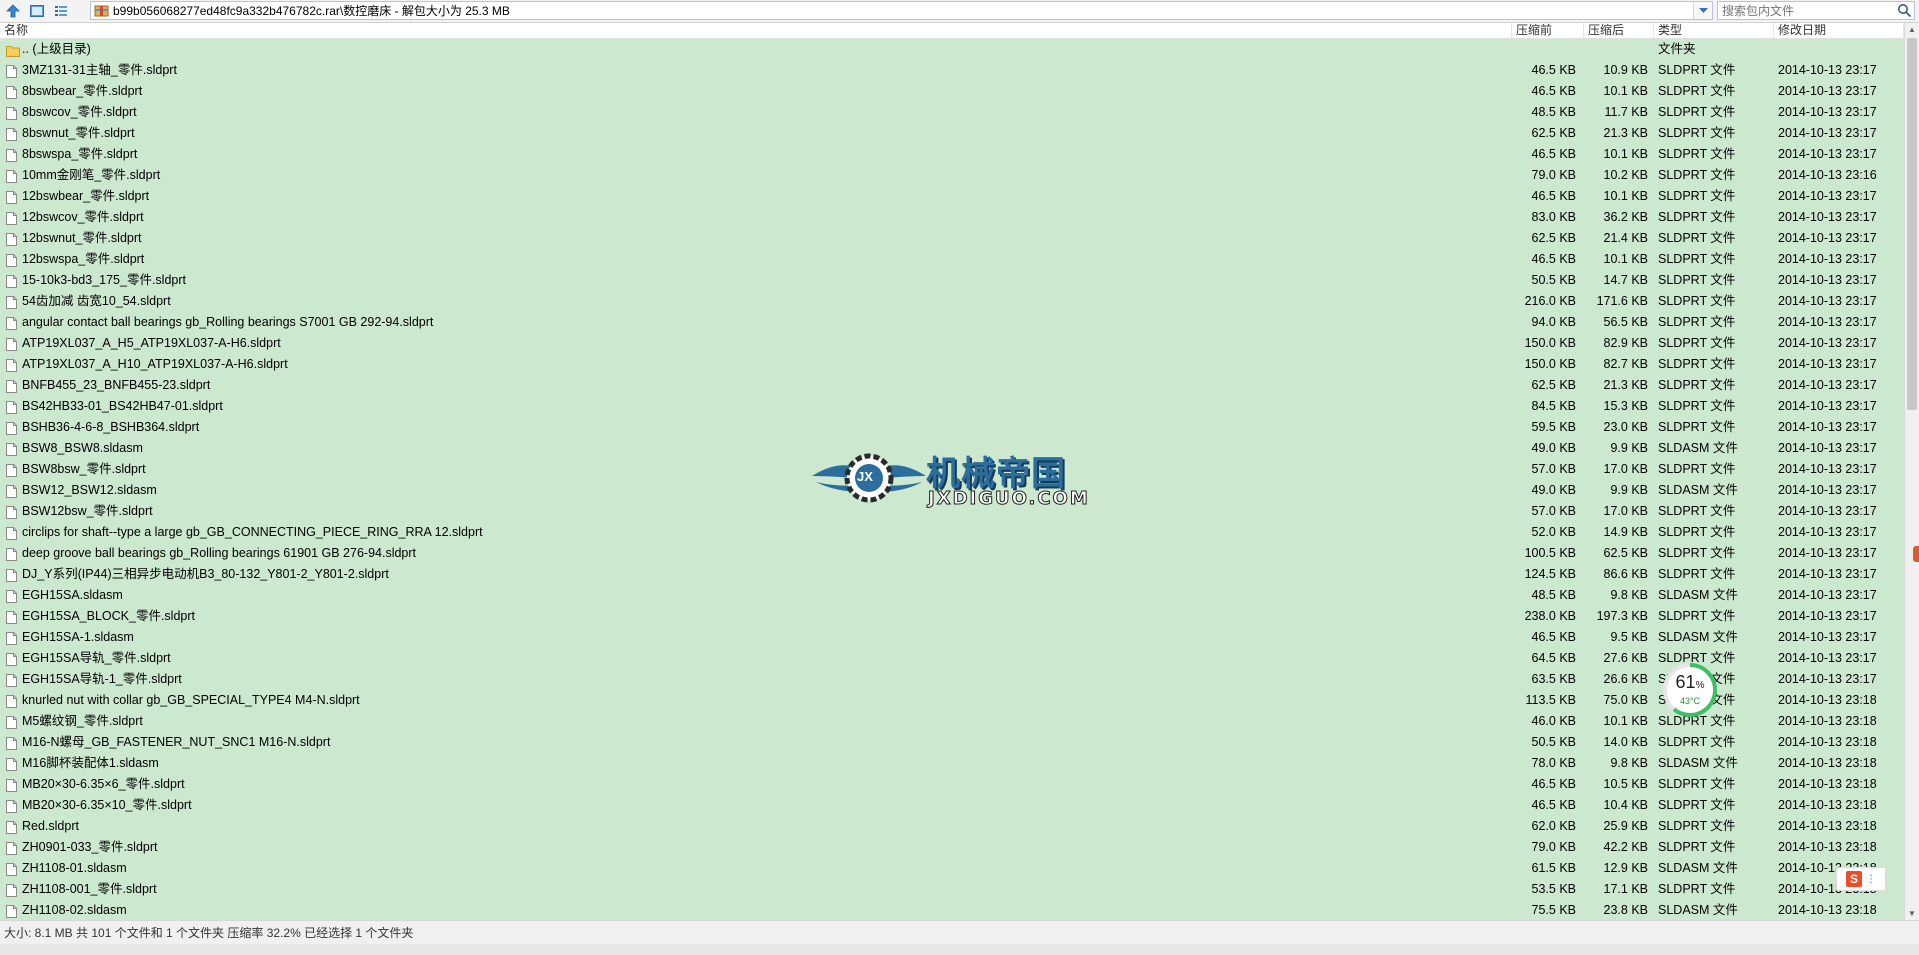 The height and width of the screenshot is (955, 1919). What do you see at coordinates (1625, 742) in the screenshot?
I see `uncompressed-size: 14.0 KB` at bounding box center [1625, 742].